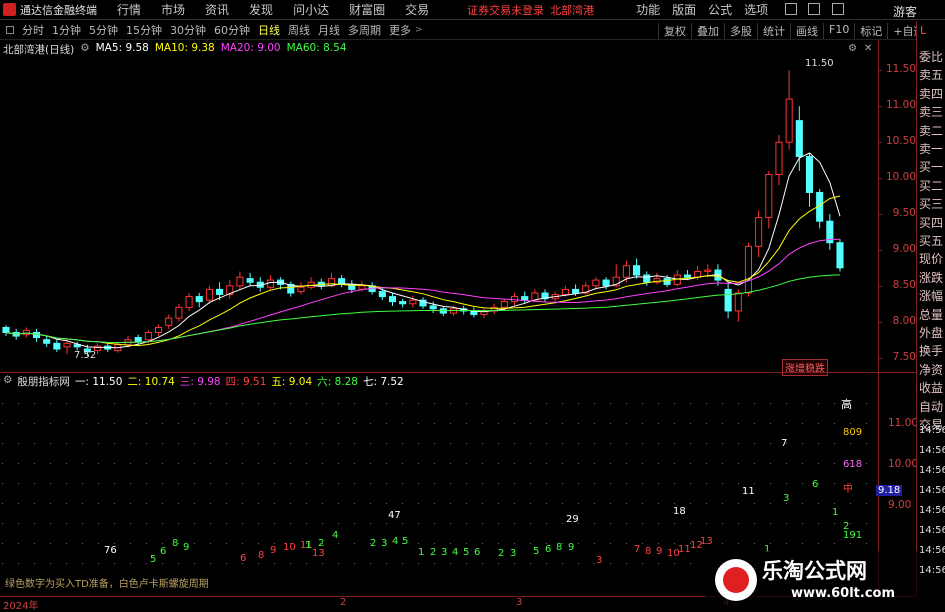 Image resolution: width=945 pixels, height=612 pixels. What do you see at coordinates (720, 9) in the screenshot?
I see `menu-gongshi: 公式` at bounding box center [720, 9].